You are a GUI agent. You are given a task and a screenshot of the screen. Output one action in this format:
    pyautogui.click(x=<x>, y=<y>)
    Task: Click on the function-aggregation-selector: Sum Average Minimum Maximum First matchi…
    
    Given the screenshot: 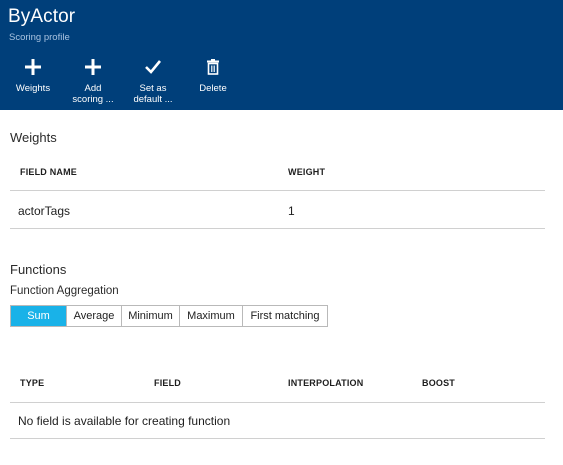 What is the action you would take?
    pyautogui.click(x=169, y=316)
    